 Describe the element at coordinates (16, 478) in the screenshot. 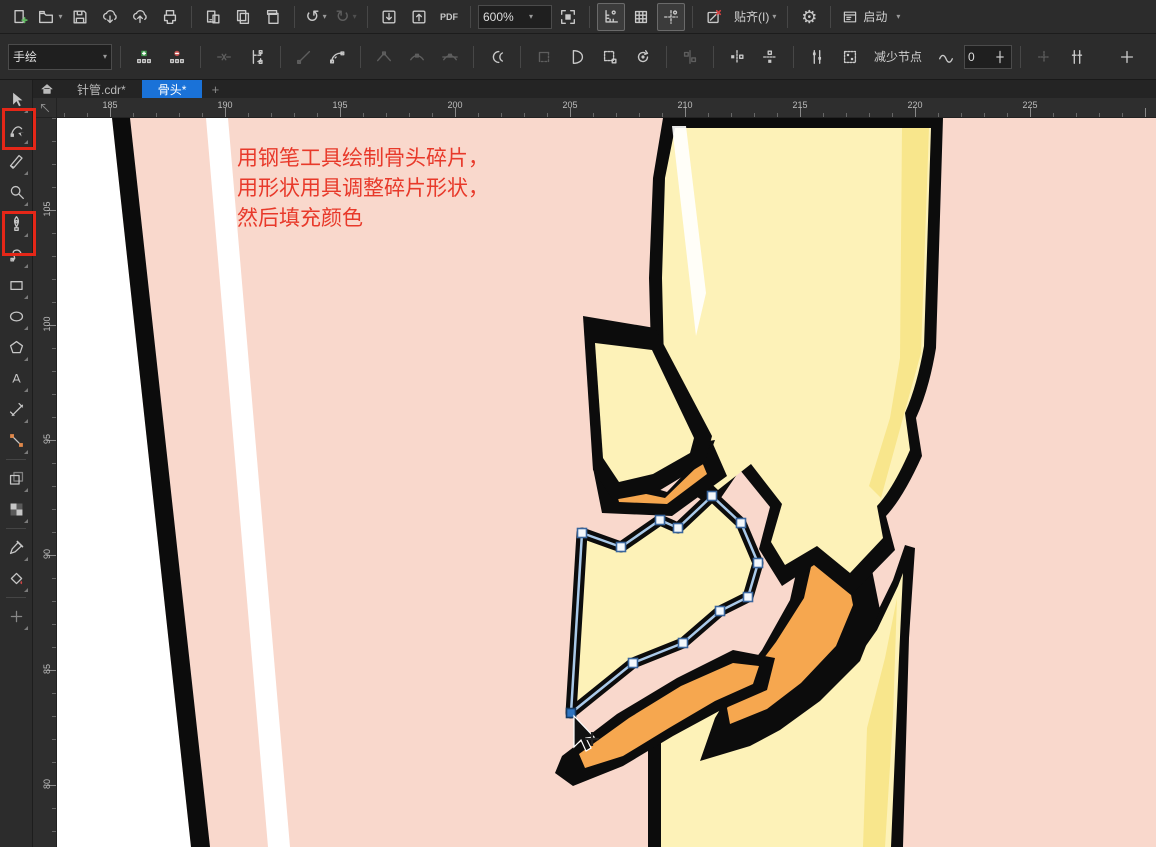

I see `drop-shadow-tool` at that location.